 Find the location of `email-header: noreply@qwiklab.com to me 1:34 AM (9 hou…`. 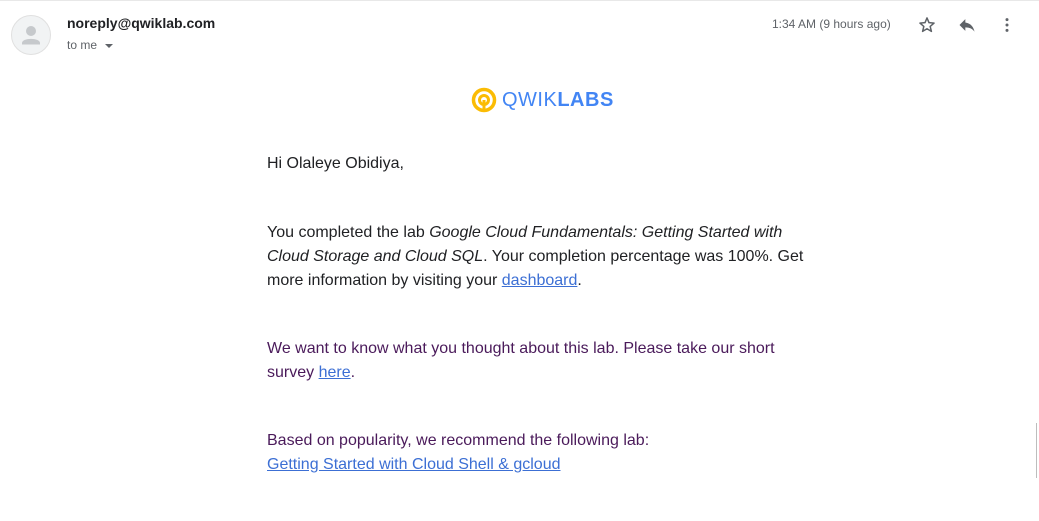

email-header: noreply@qwiklab.com to me 1:34 AM (9 hou… is located at coordinates (519, 30).